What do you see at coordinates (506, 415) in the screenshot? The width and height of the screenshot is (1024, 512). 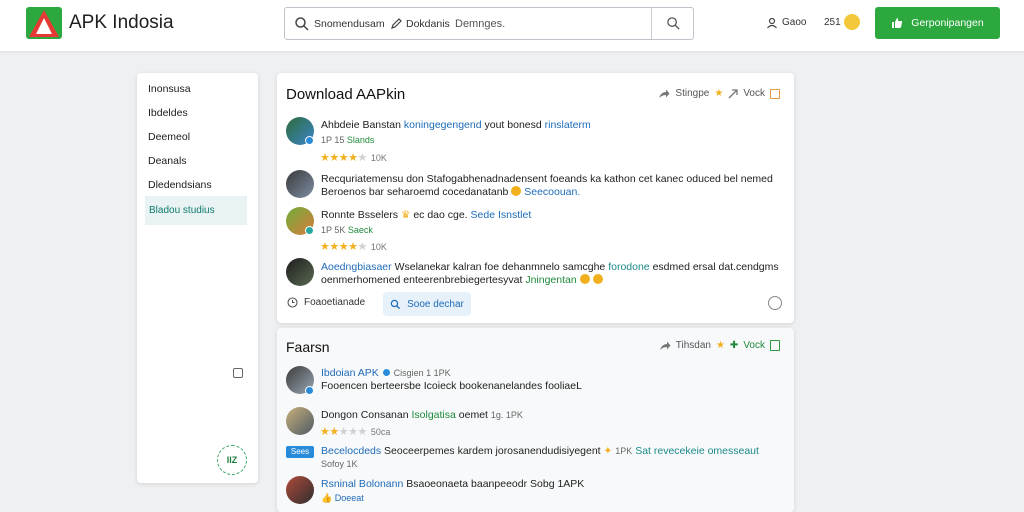 I see `post-meta: 1g. 1PK` at bounding box center [506, 415].